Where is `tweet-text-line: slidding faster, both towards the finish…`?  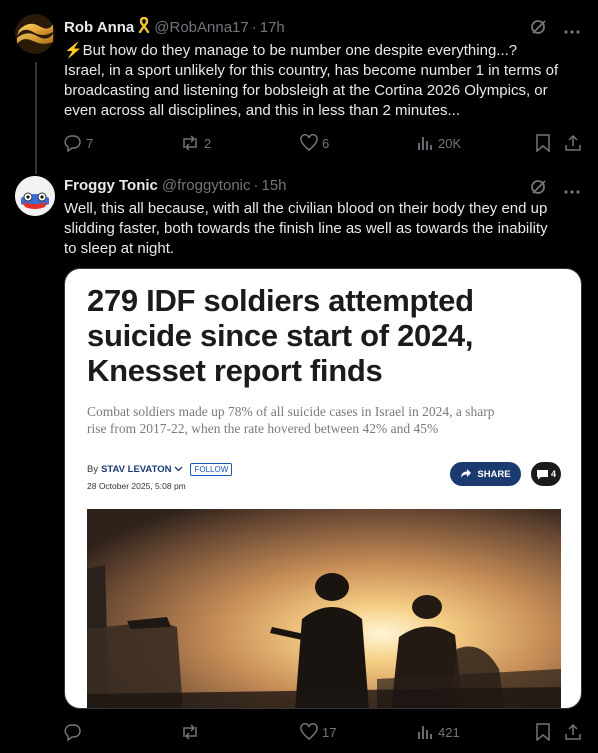
tweet-text-line: slidding faster, both towards the finish… is located at coordinates (306, 228).